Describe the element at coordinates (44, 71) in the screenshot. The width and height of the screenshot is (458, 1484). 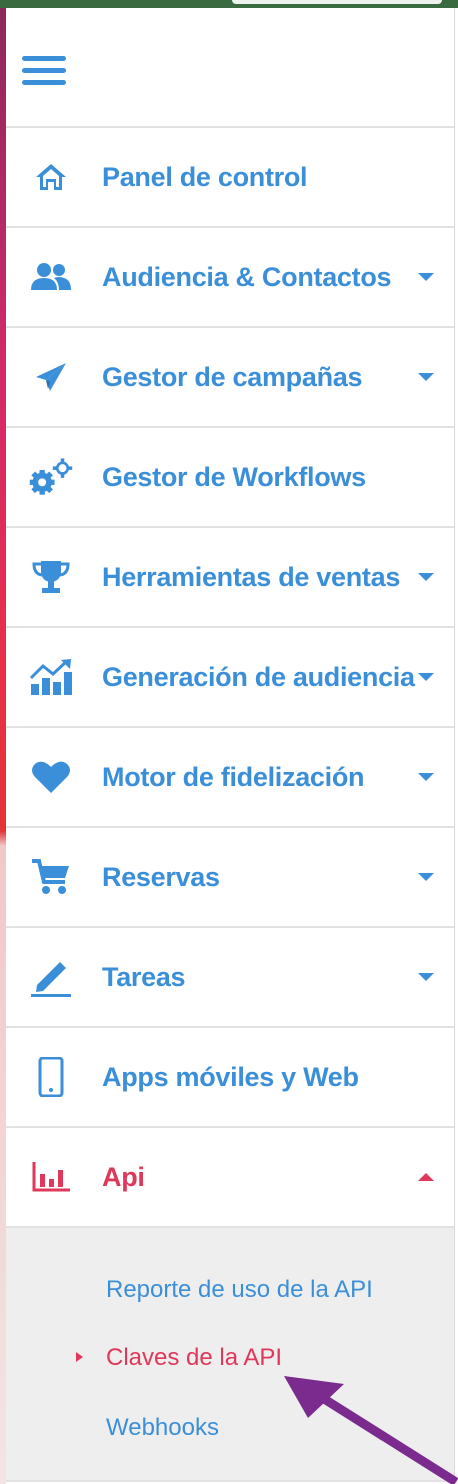
I see `hamburger-menu-icon` at that location.